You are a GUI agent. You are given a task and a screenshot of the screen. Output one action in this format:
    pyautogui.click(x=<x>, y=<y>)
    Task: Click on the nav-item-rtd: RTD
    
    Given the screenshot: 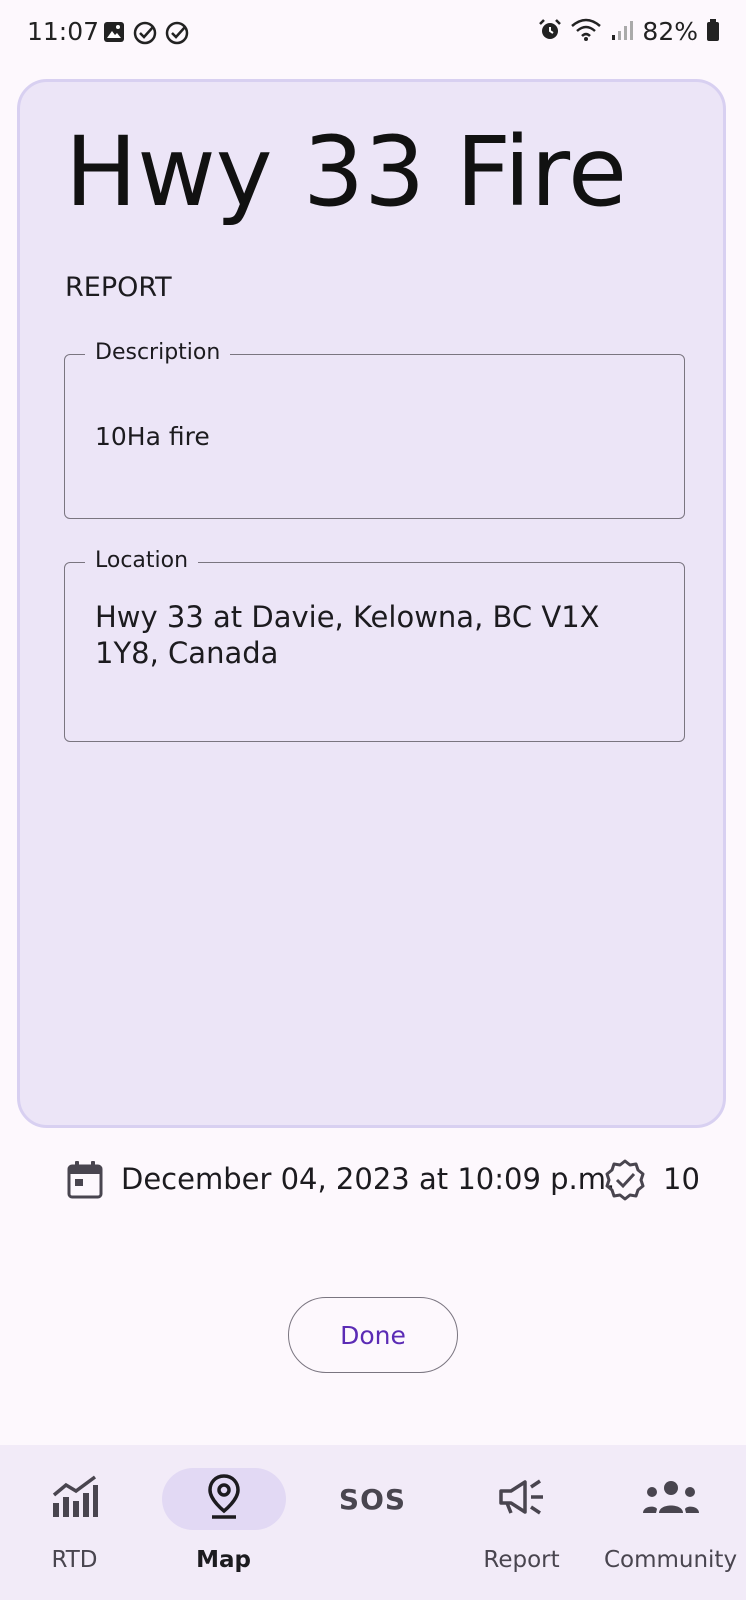 What is the action you would take?
    pyautogui.click(x=74, y=1522)
    